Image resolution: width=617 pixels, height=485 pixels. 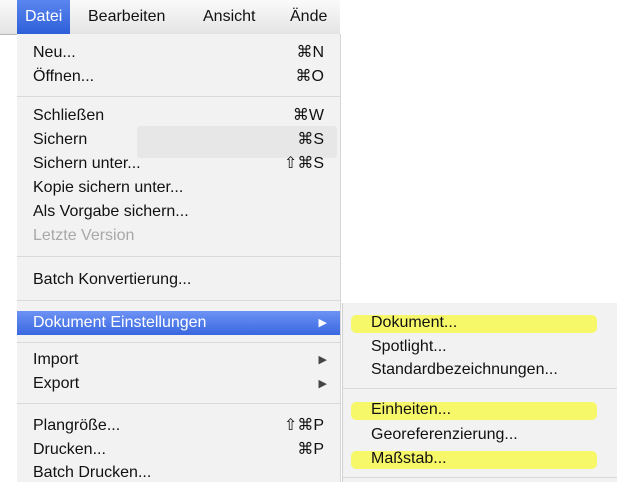 I want to click on menu-item-dokument-einstellungen: Dokument Einstellungen ▶, so click(x=178, y=323).